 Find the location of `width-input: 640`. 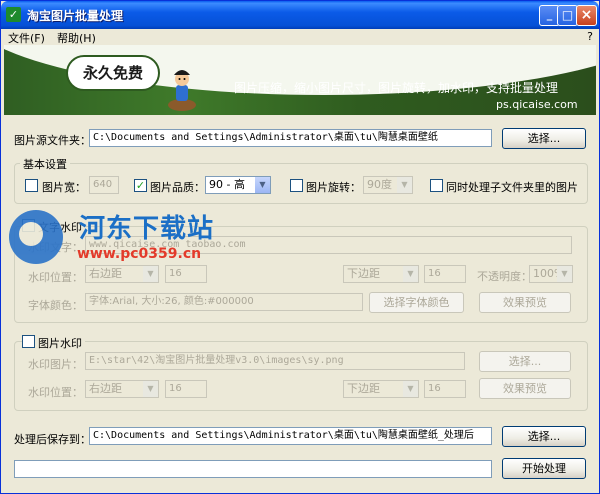

width-input: 640 is located at coordinates (104, 185).